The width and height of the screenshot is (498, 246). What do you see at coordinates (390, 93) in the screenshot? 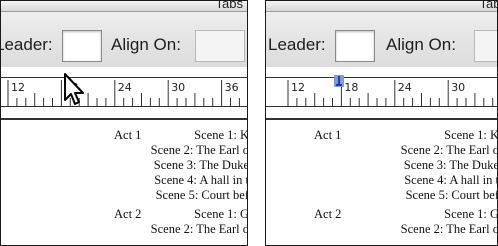
I see `ruler-scale: 12 18 24 30` at bounding box center [390, 93].